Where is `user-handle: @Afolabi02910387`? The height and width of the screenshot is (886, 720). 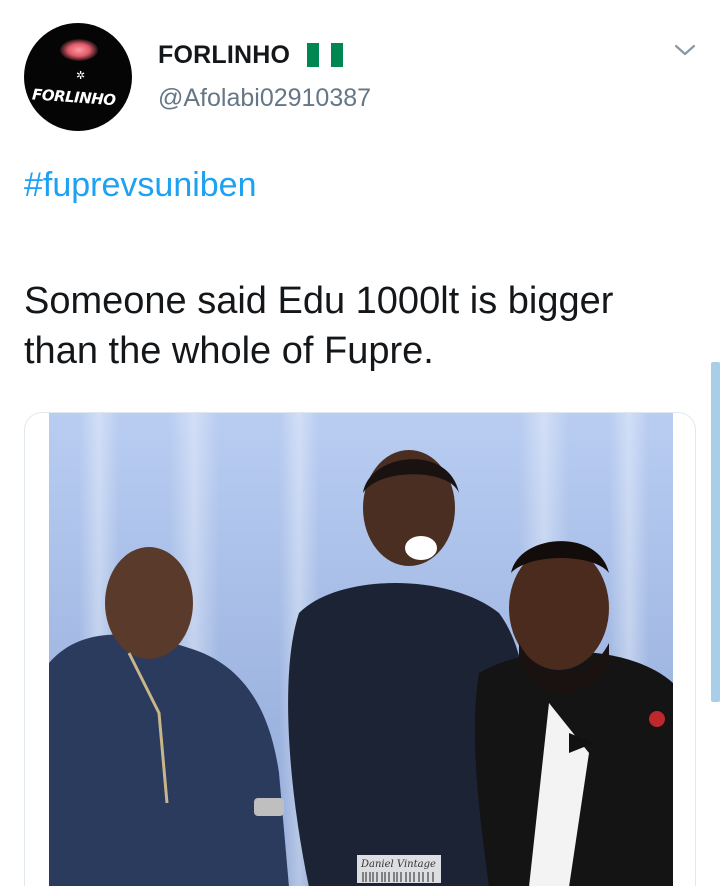 user-handle: @Afolabi02910387 is located at coordinates (264, 98).